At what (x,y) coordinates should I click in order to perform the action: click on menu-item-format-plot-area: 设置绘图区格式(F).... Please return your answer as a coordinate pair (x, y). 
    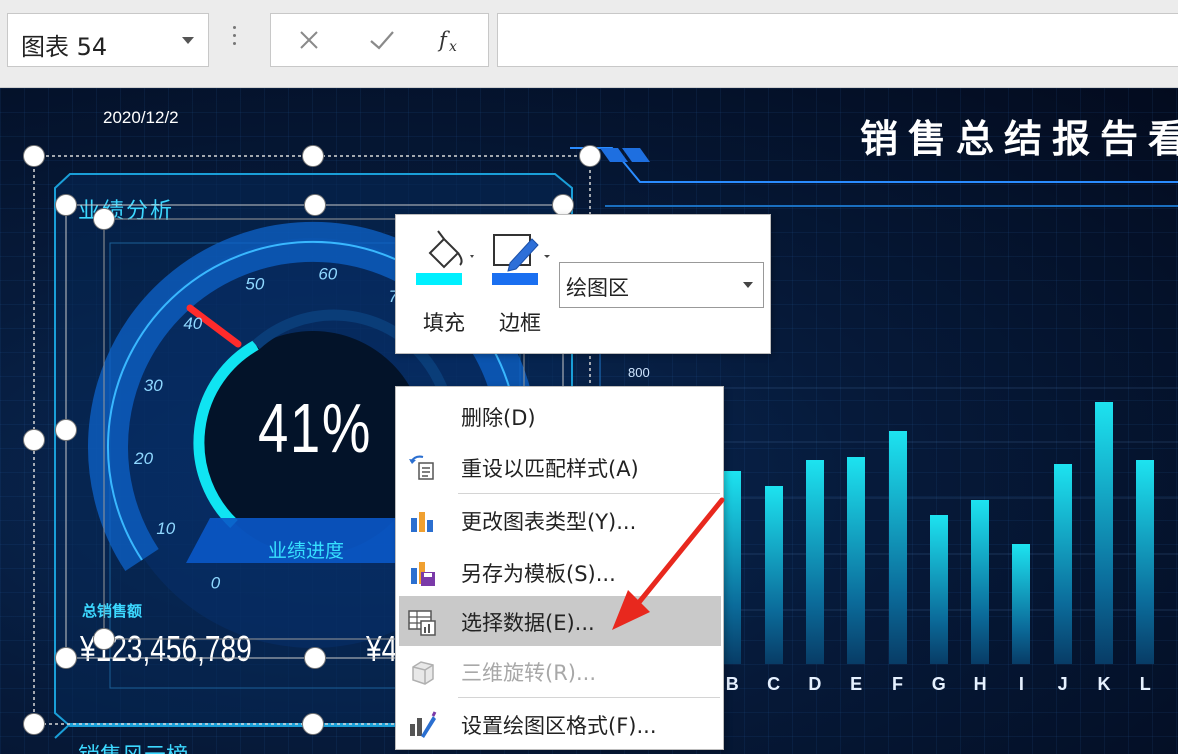
    Looking at the image, I should click on (560, 724).